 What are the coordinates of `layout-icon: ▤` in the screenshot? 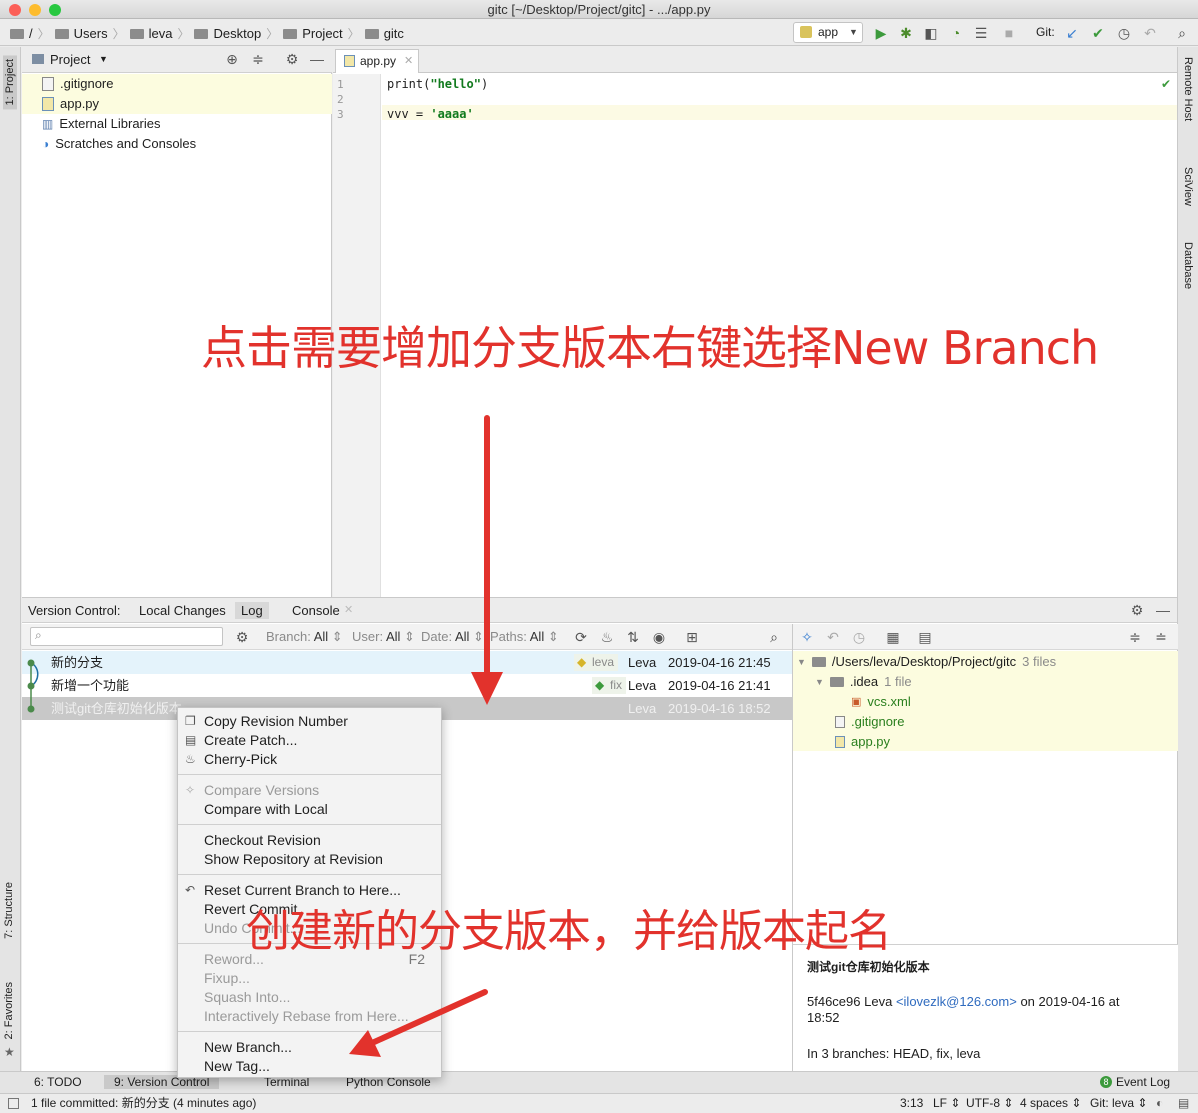 It's located at (925, 637).